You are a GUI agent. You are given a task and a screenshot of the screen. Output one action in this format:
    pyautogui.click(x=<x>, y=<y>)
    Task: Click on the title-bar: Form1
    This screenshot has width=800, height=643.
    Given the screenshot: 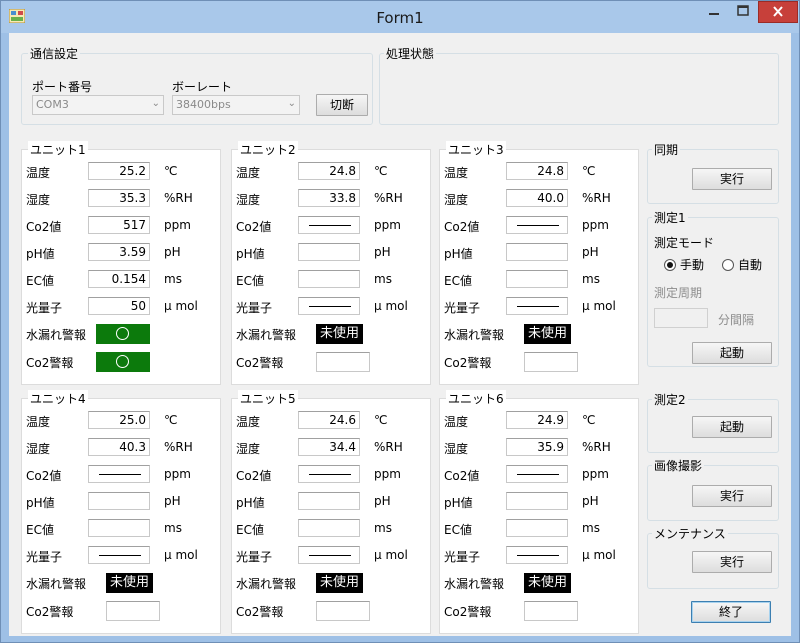 What is the action you would take?
    pyautogui.click(x=400, y=17)
    